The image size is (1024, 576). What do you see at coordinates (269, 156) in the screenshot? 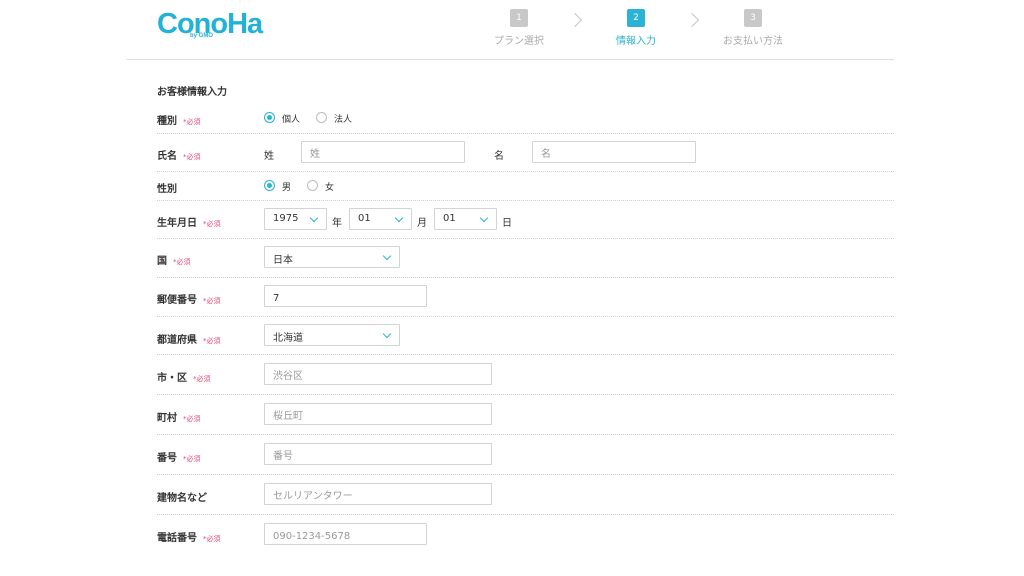
I see `last-name-label: 姓` at bounding box center [269, 156].